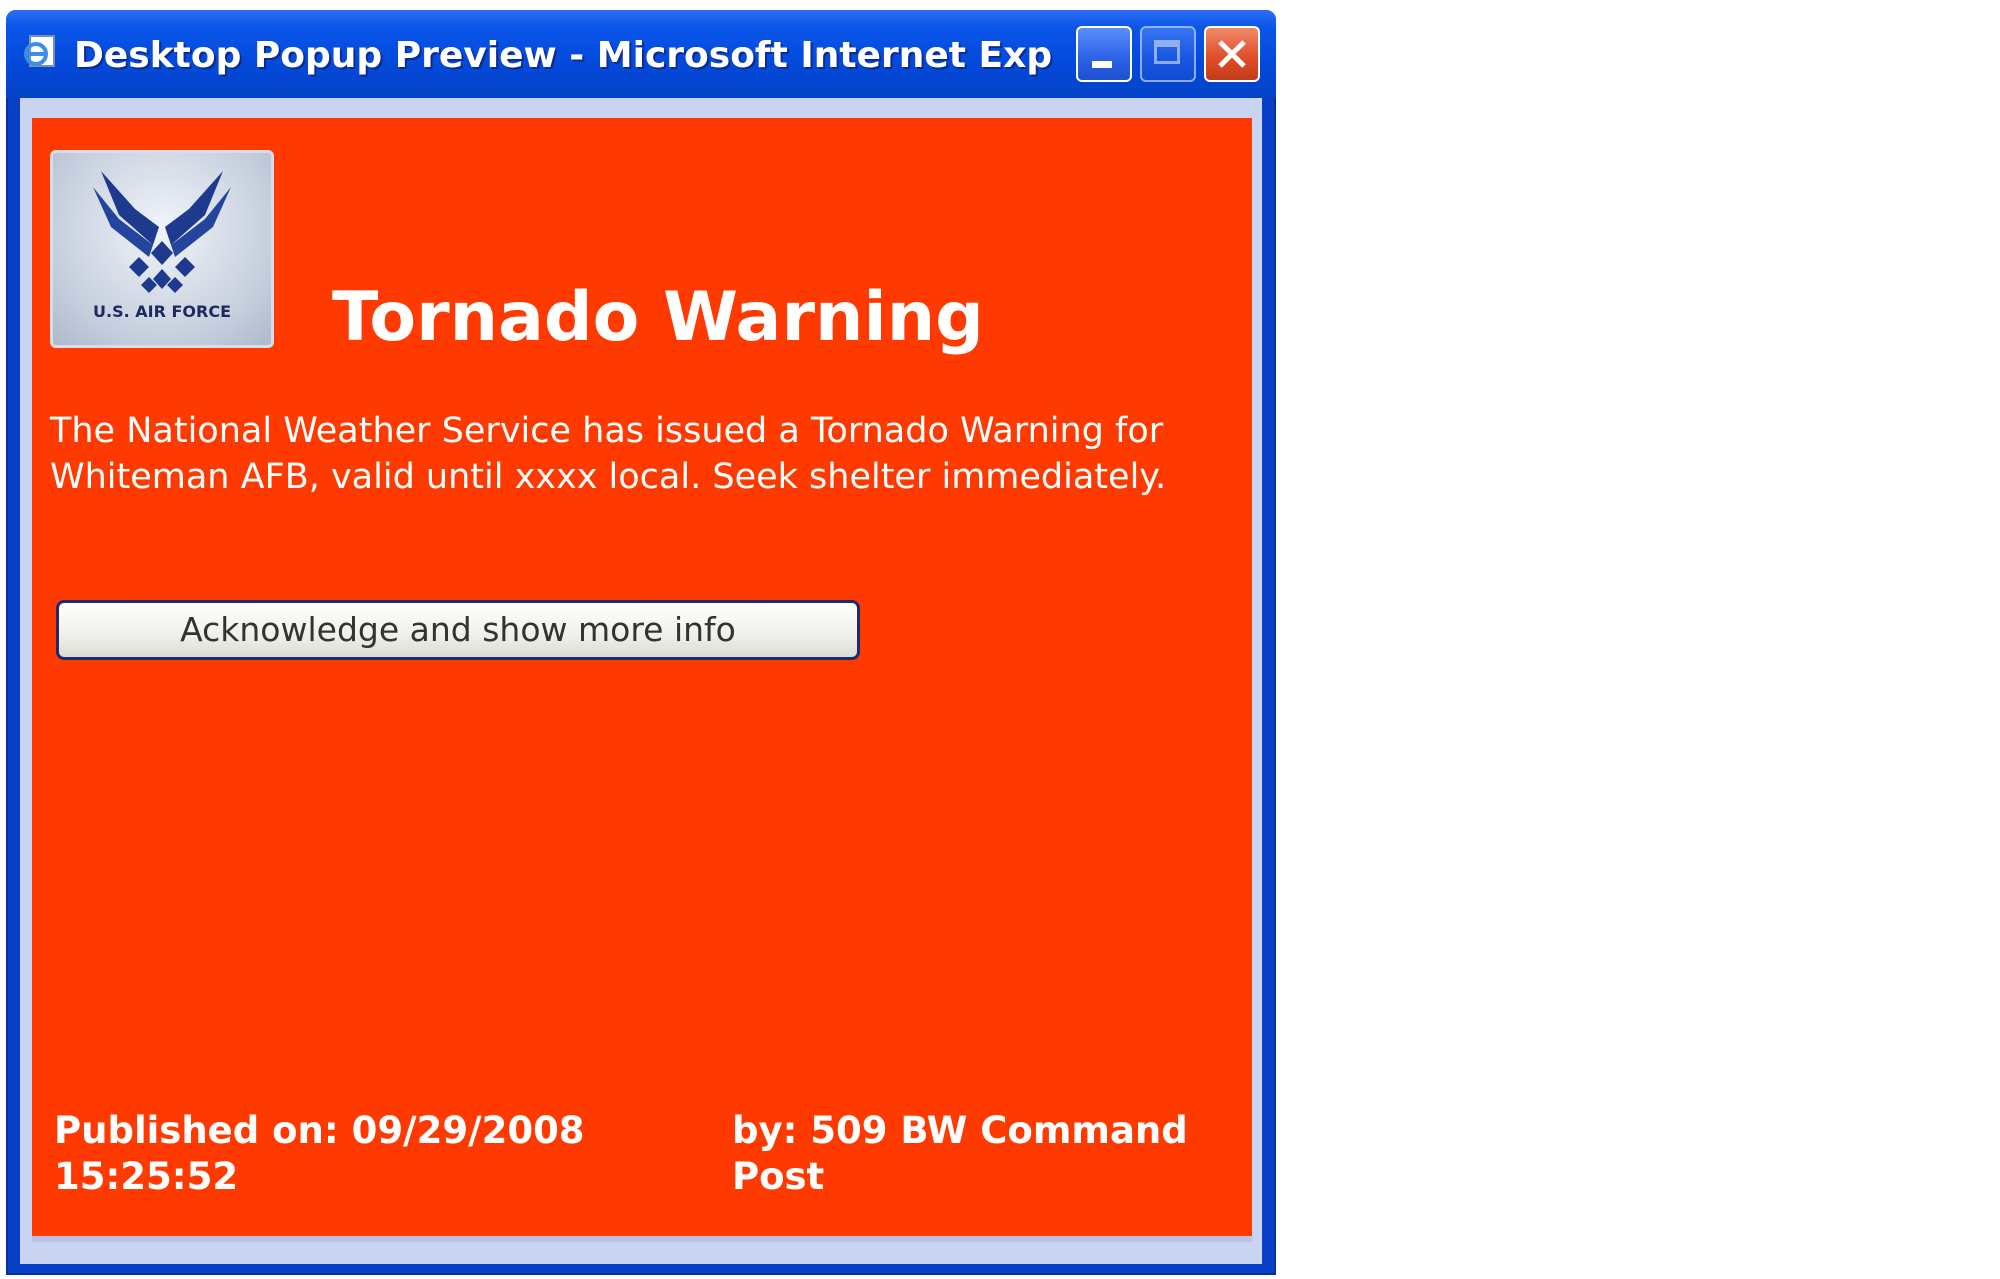 The height and width of the screenshot is (1279, 2000). Describe the element at coordinates (319, 1153) in the screenshot. I see `published-date: Published on: 09/29/2008 15:25:52` at that location.